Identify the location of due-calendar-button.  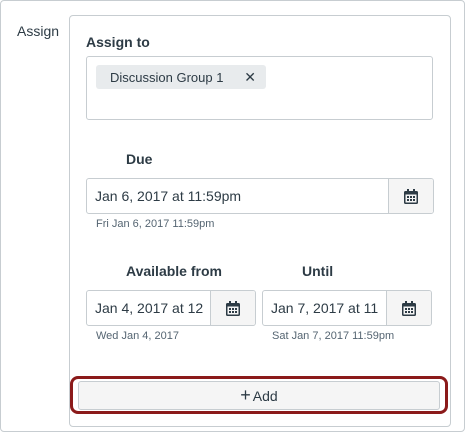
(410, 196).